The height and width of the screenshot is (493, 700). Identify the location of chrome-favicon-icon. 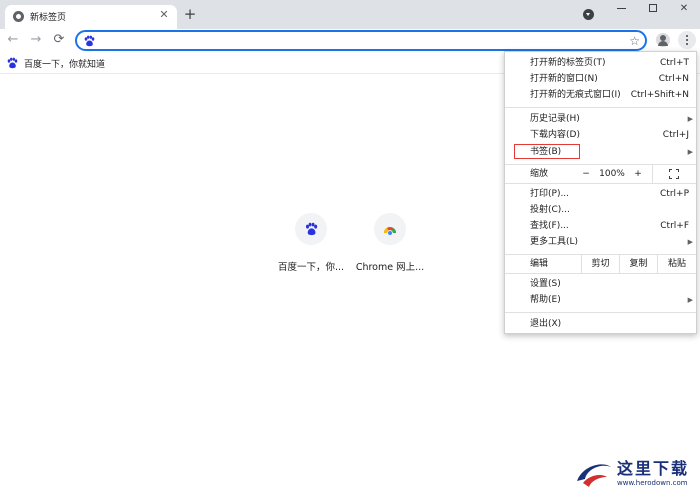
(18, 16).